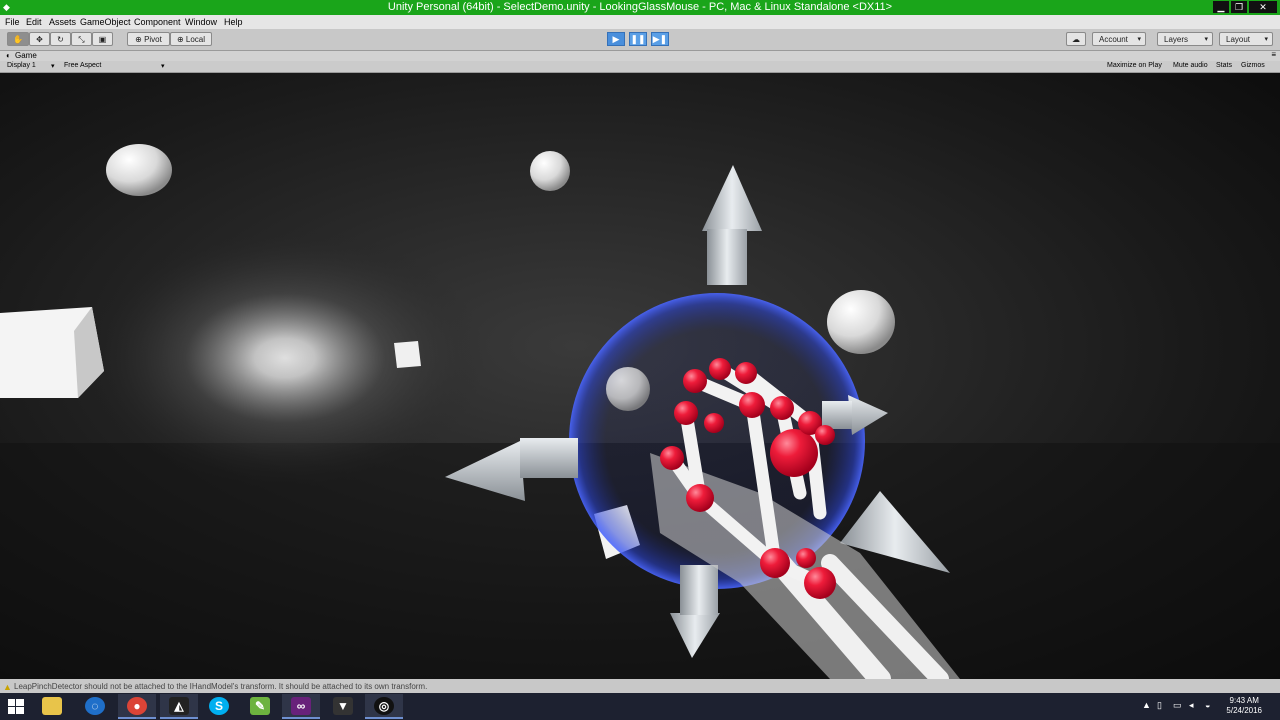  Describe the element at coordinates (82, 65) in the screenshot. I see `aspect-dropdown: Free Aspect` at that location.